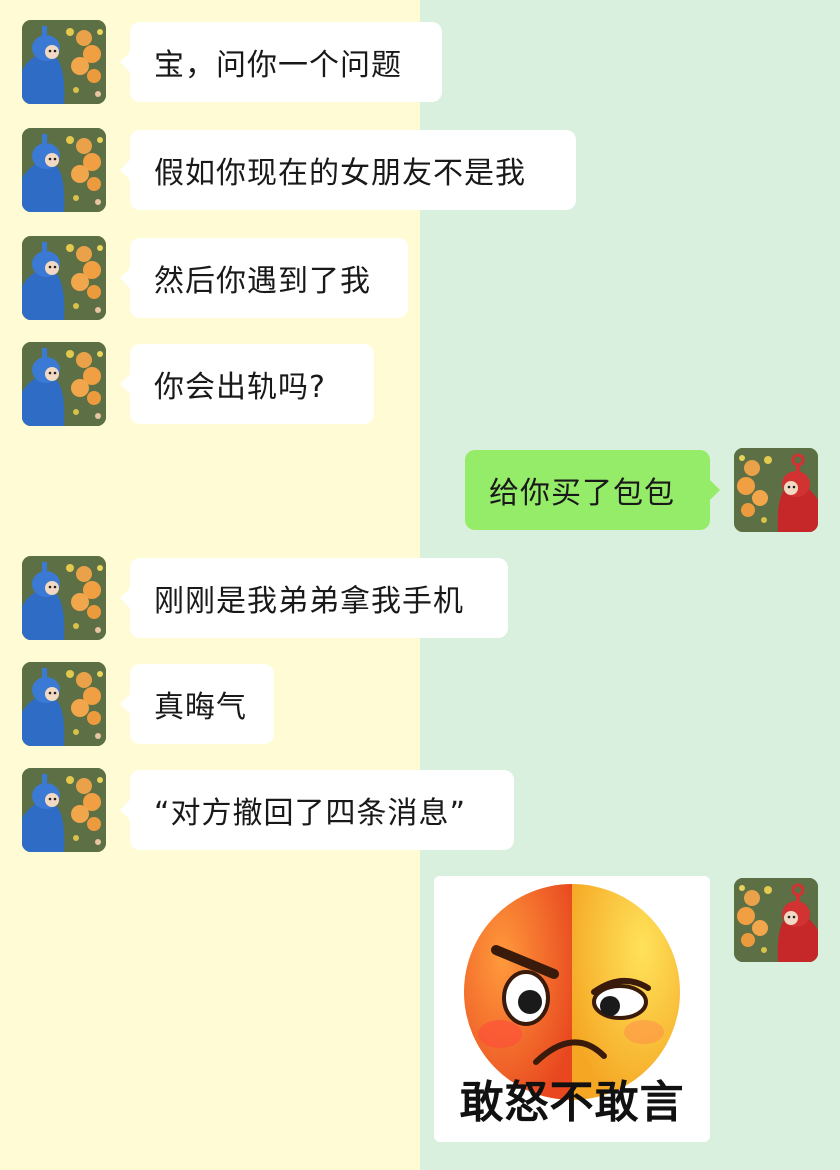 The width and height of the screenshot is (840, 1170). Describe the element at coordinates (240, 387) in the screenshot. I see `message-text: 你会出轨吗?` at that location.